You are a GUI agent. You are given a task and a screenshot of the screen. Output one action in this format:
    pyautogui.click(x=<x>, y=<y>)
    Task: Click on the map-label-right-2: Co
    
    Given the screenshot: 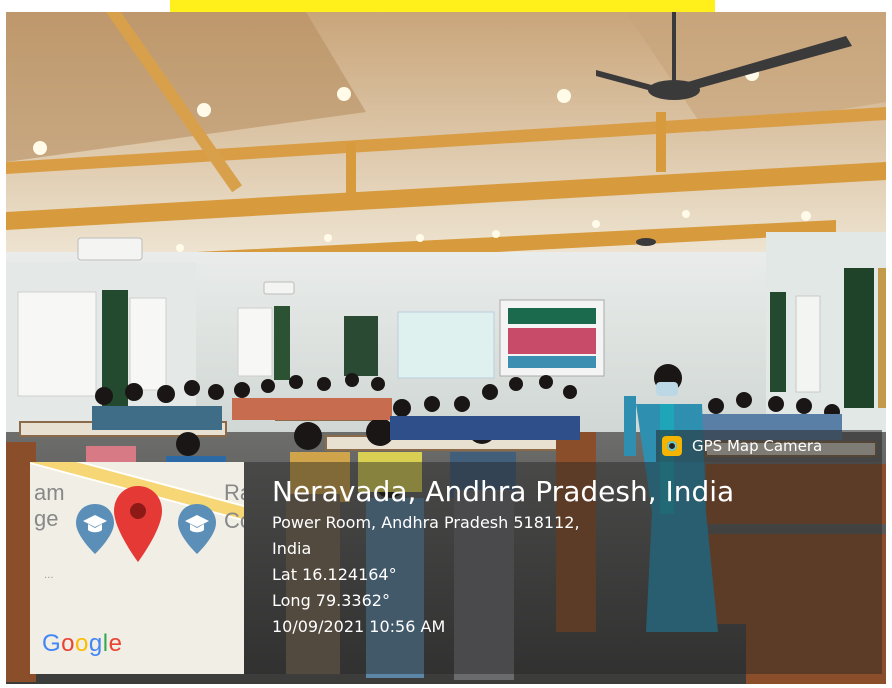 What is the action you would take?
    pyautogui.click(x=234, y=520)
    